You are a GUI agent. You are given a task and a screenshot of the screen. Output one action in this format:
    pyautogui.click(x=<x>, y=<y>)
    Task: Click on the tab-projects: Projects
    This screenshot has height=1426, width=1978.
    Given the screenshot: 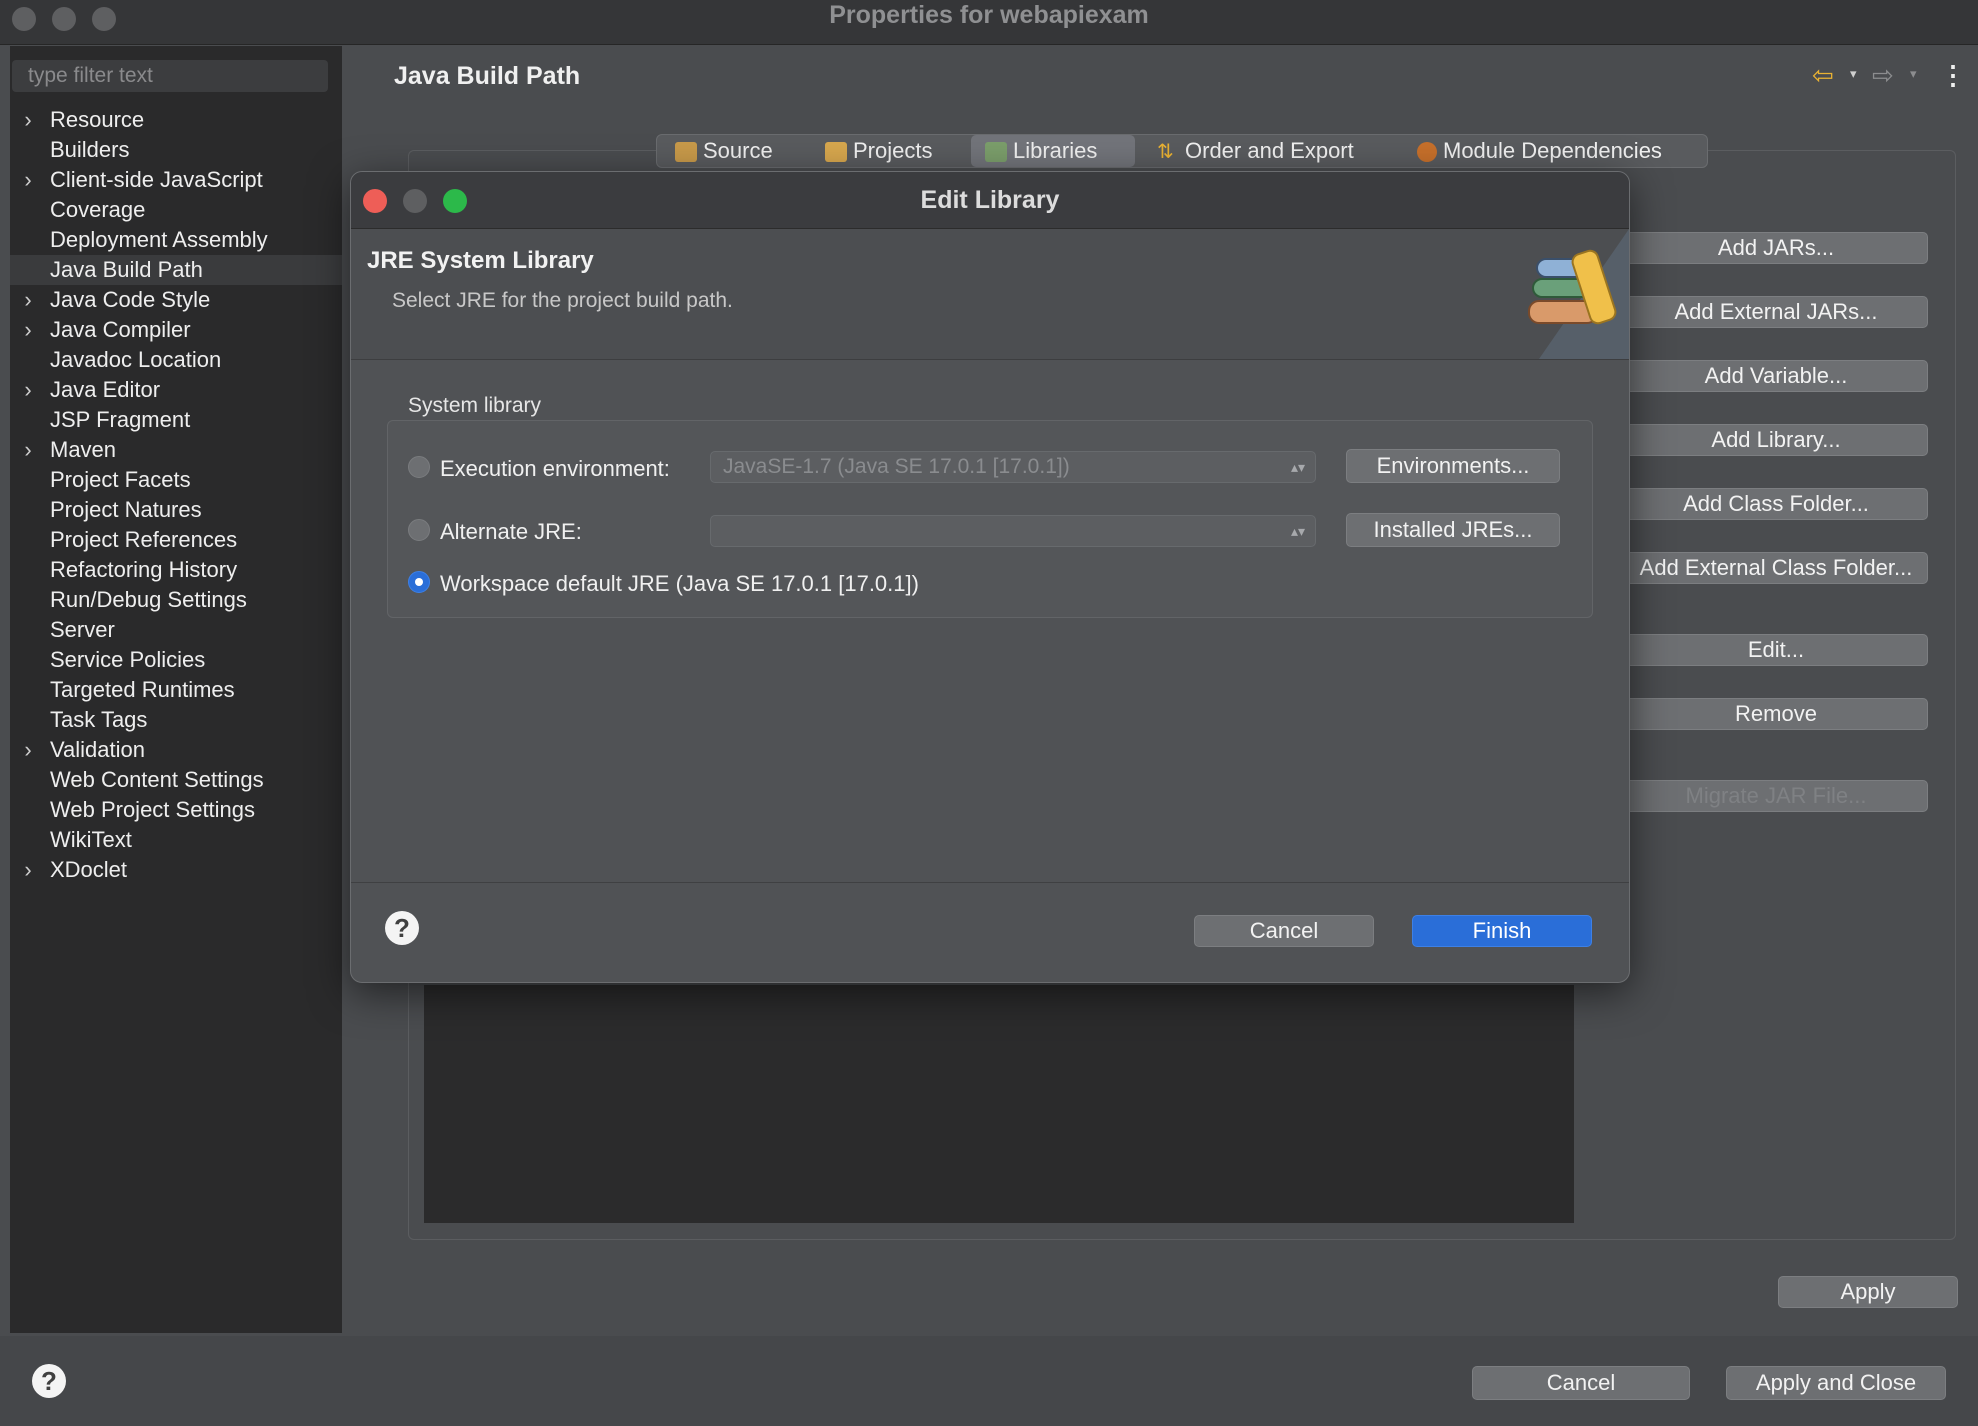 What is the action you would take?
    pyautogui.click(x=878, y=151)
    